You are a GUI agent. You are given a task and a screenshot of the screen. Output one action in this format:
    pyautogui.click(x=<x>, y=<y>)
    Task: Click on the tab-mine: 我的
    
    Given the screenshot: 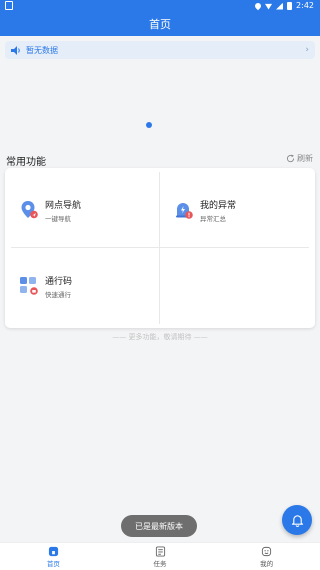 What is the action you would take?
    pyautogui.click(x=266, y=556)
    